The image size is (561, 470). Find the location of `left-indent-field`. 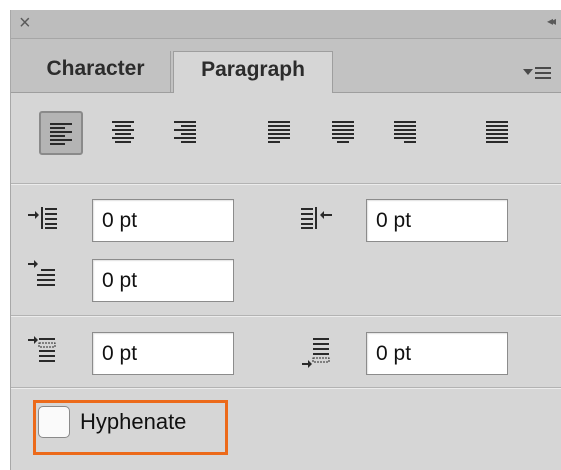

left-indent-field is located at coordinates (163, 220).